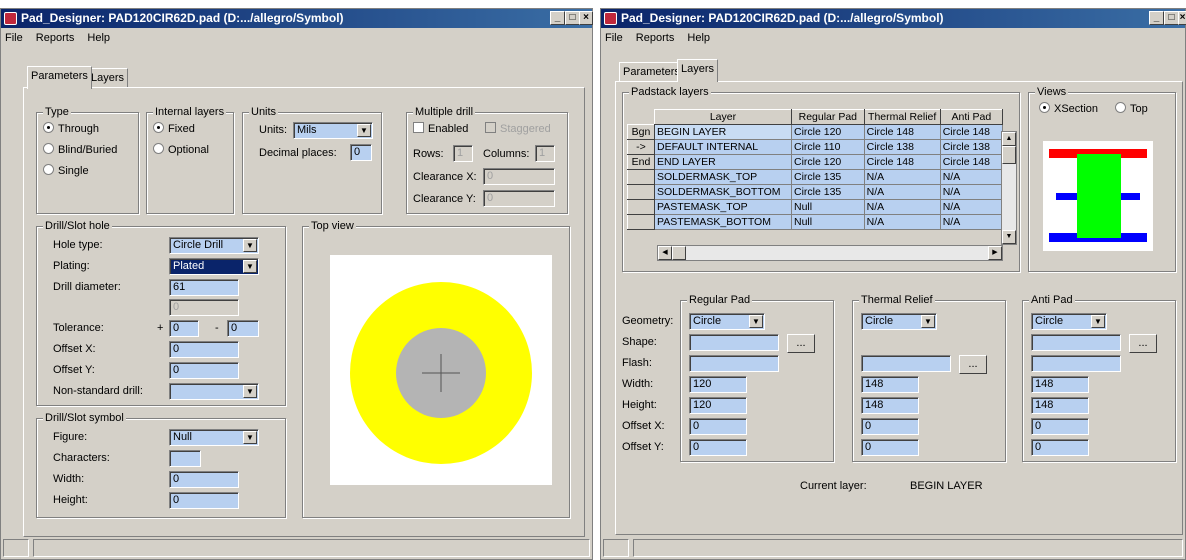  I want to click on enabled-checkbox: Enabled, so click(440, 128).